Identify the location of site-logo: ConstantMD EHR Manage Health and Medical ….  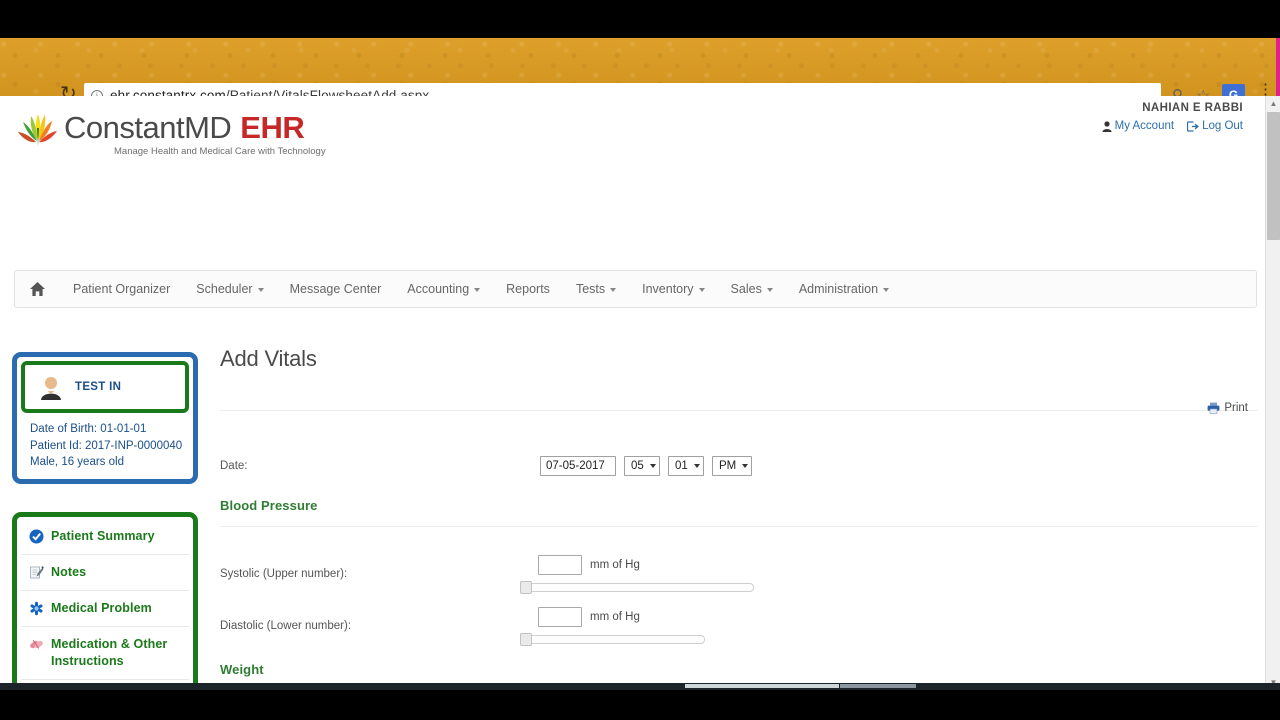
(170, 132).